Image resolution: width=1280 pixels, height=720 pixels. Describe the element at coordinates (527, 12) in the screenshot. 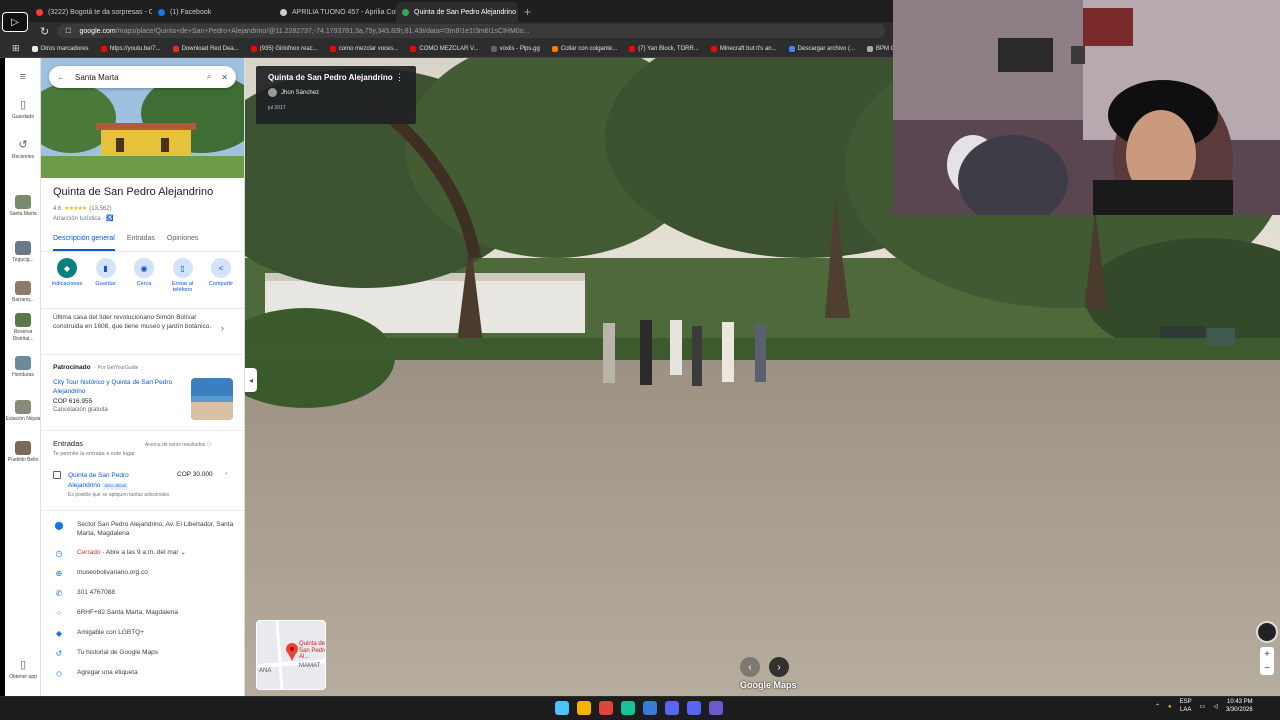

I see `new-tab-button: +` at that location.